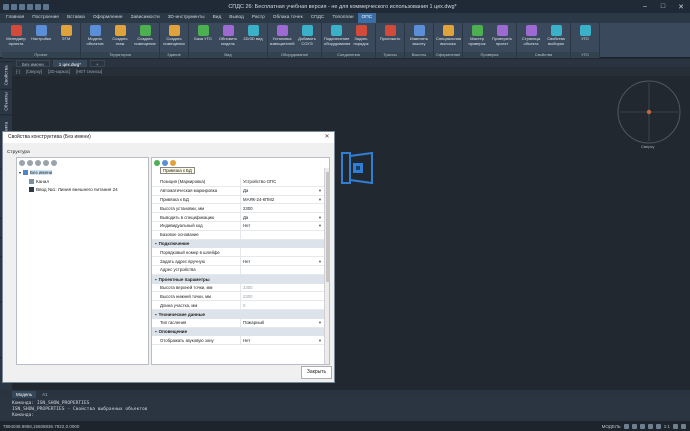  I want to click on property-row: Выводить в спецификацию Да ▼, so click(238, 217).